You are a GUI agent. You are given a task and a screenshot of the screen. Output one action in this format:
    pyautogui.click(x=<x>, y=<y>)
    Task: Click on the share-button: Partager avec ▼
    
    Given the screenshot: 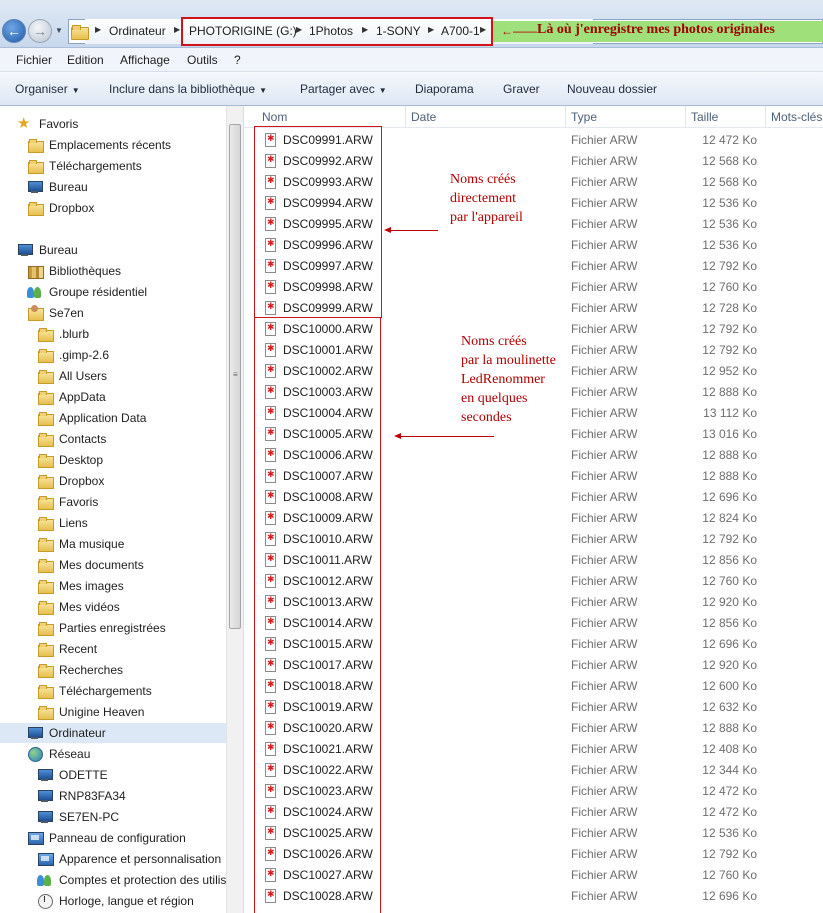 What is the action you would take?
    pyautogui.click(x=343, y=89)
    